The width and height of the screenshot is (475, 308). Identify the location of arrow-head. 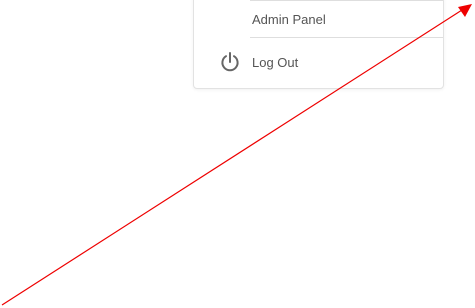
(465, 10).